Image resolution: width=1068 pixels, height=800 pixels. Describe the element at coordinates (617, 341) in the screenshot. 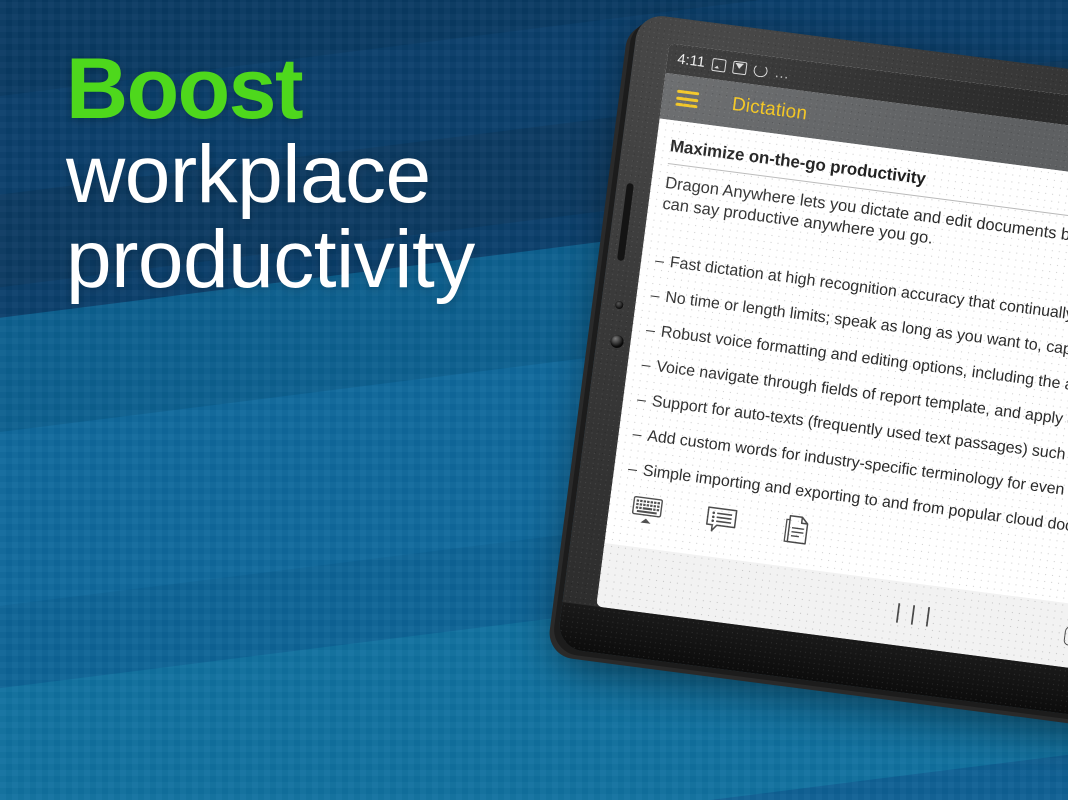

I see `front-camera-icon` at that location.